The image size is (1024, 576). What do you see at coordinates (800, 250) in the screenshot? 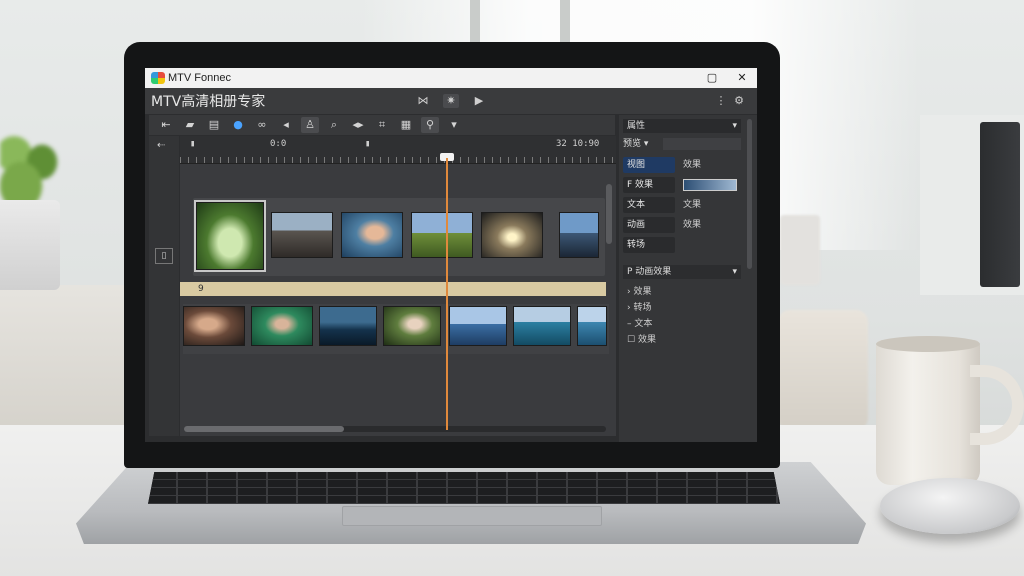
I see `pencil-cup` at bounding box center [800, 250].